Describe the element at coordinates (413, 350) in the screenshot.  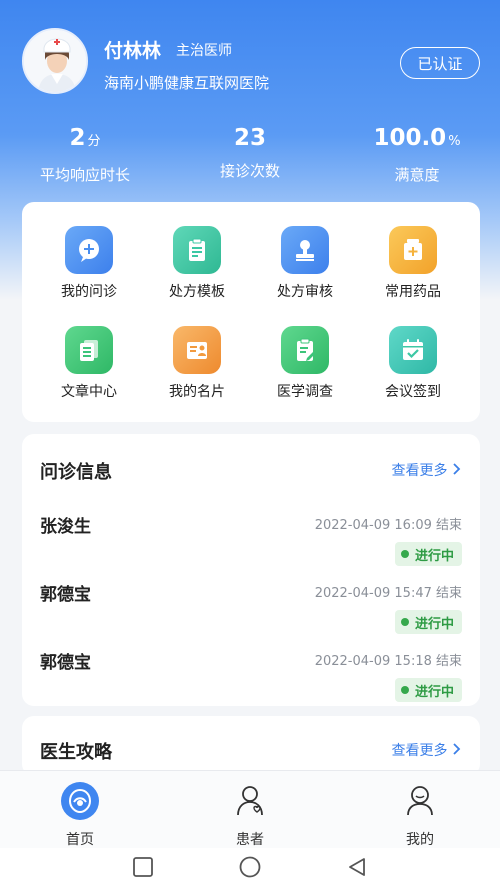
I see `calendar-check-icon` at that location.